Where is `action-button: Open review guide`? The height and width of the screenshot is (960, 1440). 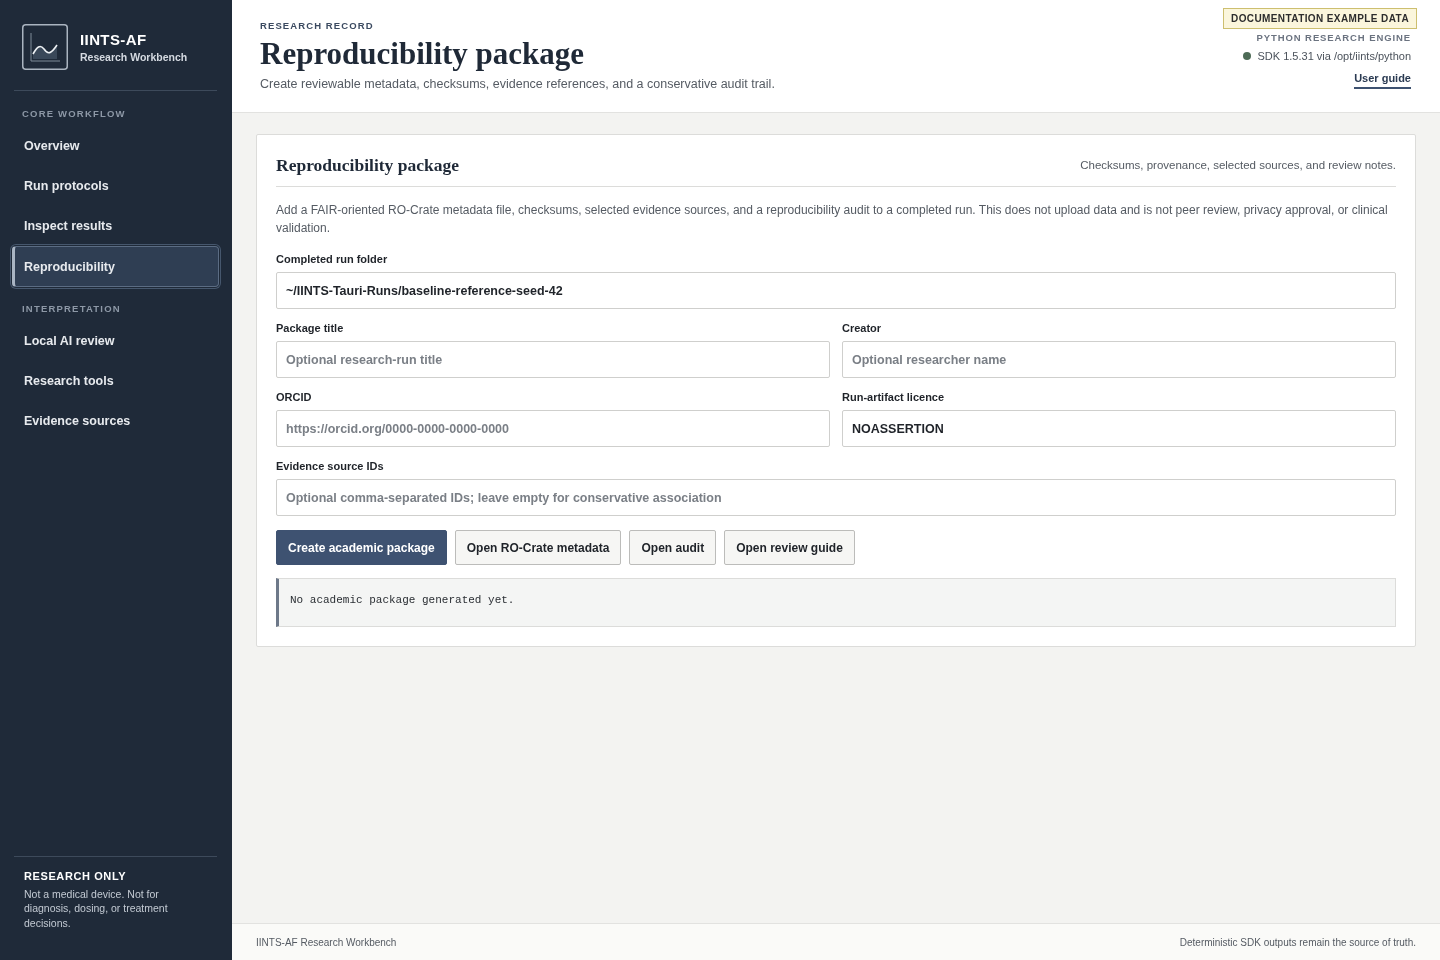
action-button: Open review guide is located at coordinates (789, 547).